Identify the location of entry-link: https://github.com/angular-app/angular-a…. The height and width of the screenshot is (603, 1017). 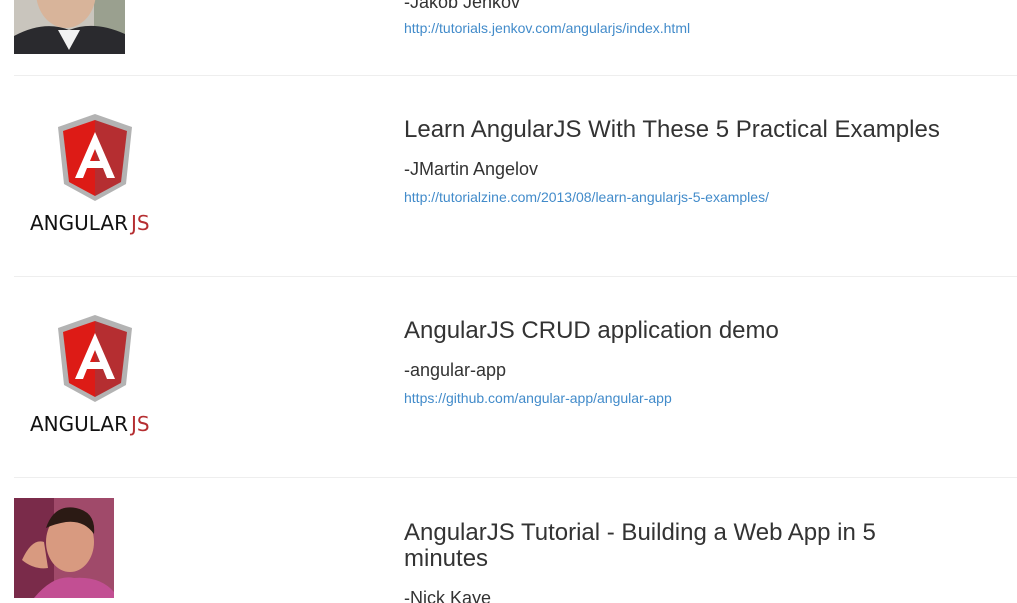
(538, 398).